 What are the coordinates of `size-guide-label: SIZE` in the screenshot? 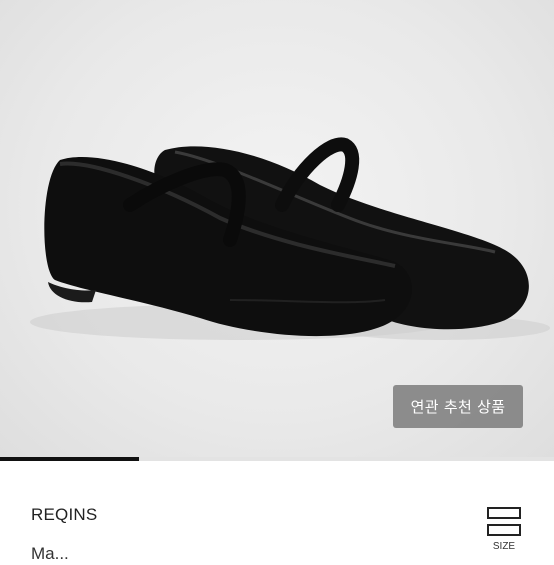 It's located at (504, 546).